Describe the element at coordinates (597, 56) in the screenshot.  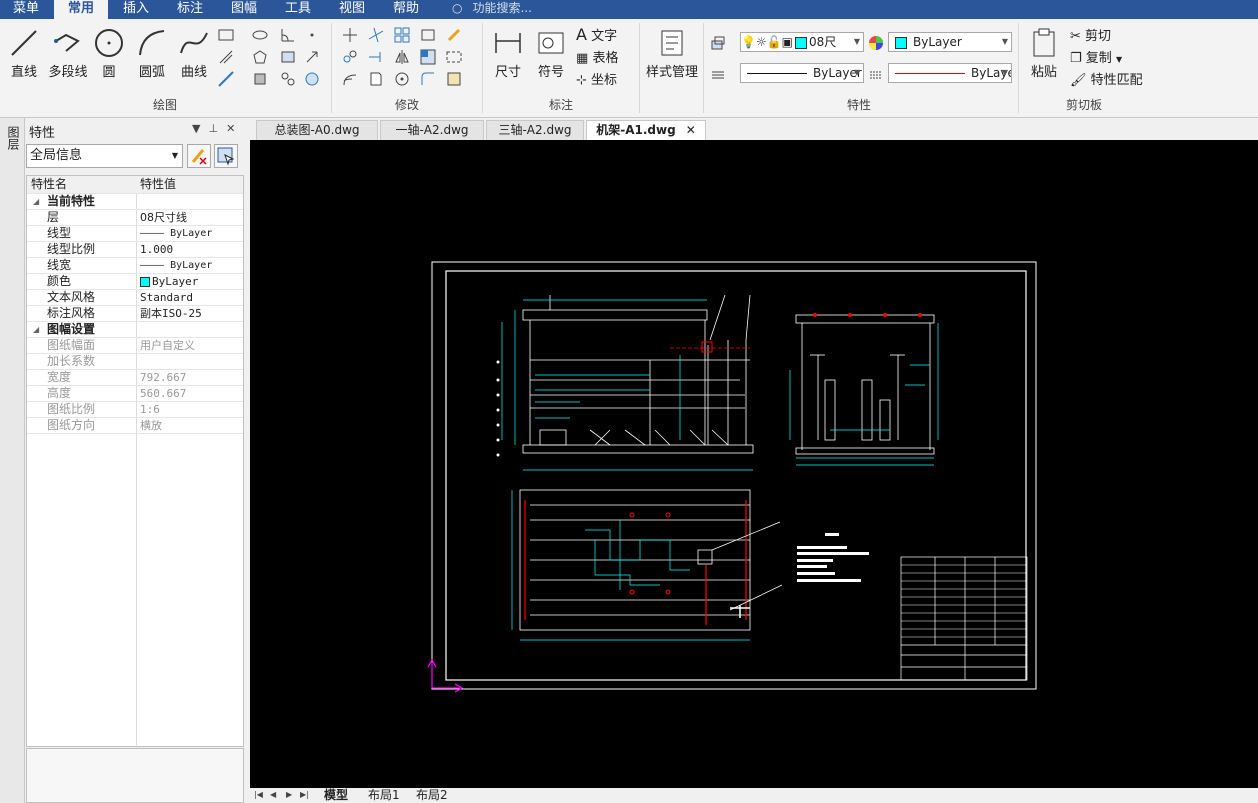
I see `table-button: ▦ 表格` at that location.